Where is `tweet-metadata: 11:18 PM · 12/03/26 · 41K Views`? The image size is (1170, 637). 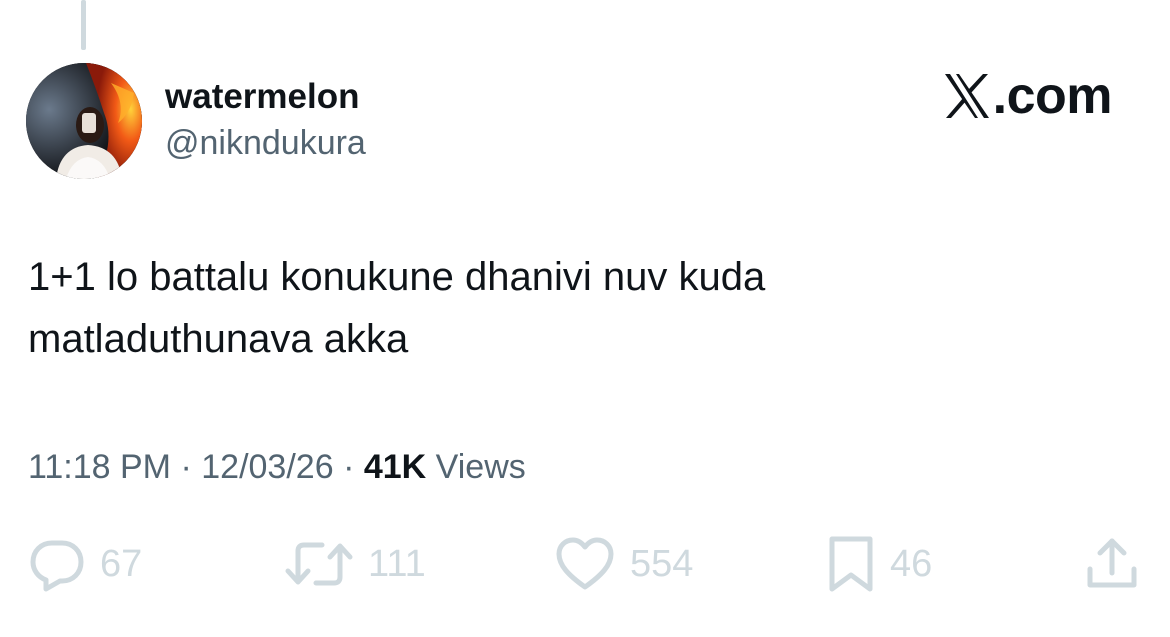 tweet-metadata: 11:18 PM · 12/03/26 · 41K Views is located at coordinates (277, 467).